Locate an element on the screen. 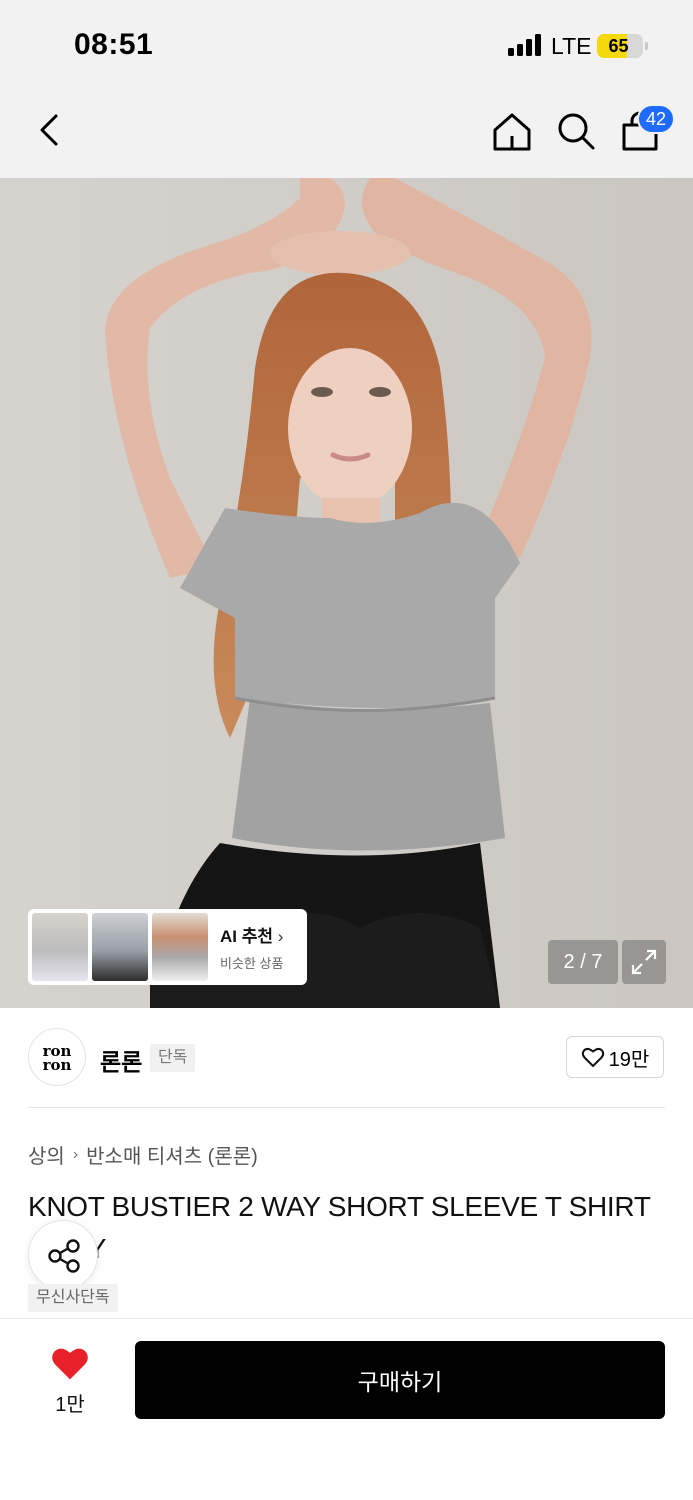 The width and height of the screenshot is (693, 1500). search-button is located at coordinates (576, 132).